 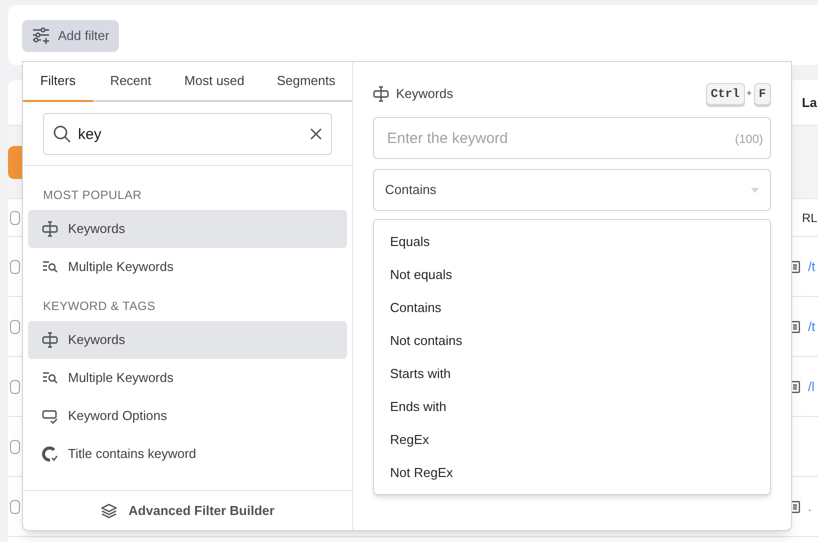 I want to click on dropdown-option: RegEx, so click(x=572, y=439).